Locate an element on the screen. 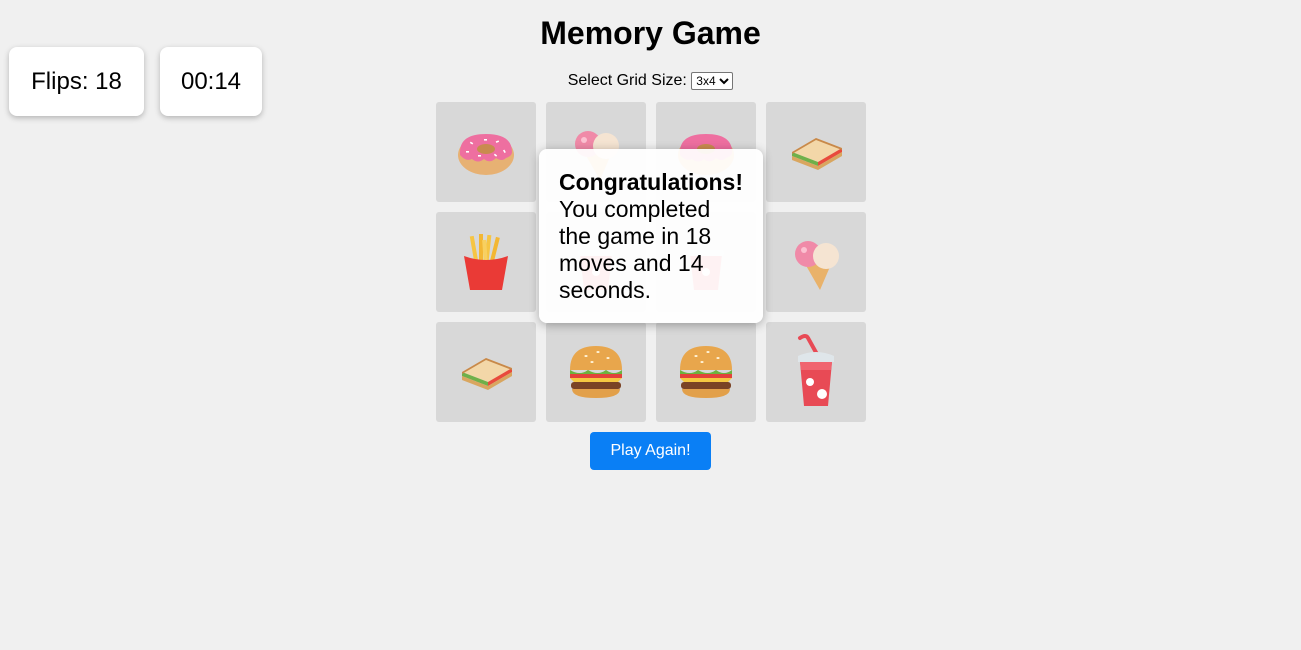  fries-icon is located at coordinates (486, 262).